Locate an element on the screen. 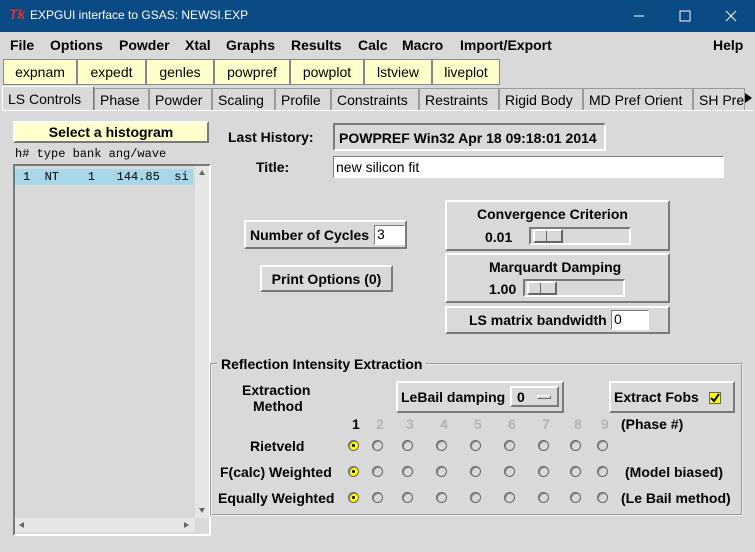  expnam-button: expnam is located at coordinates (40, 72).